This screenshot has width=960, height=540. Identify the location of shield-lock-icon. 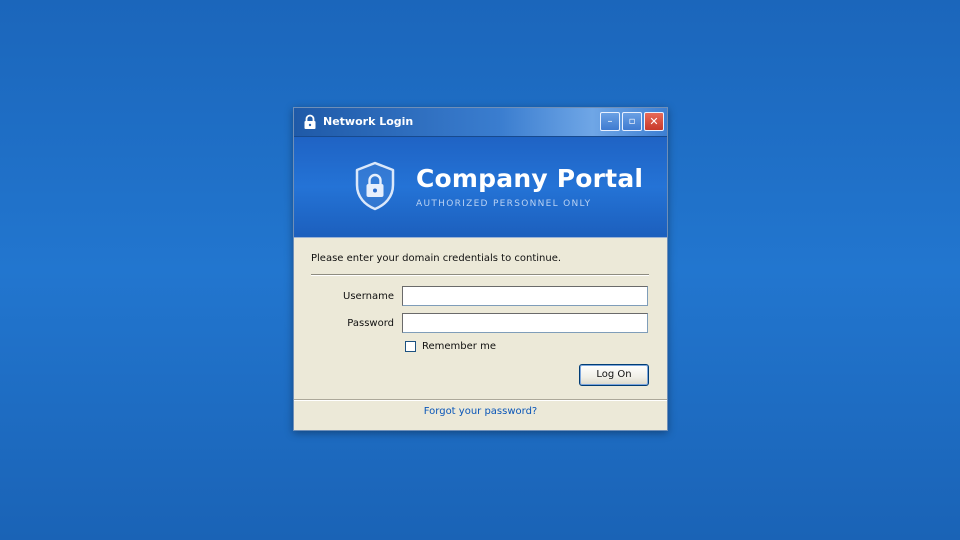
(375, 186).